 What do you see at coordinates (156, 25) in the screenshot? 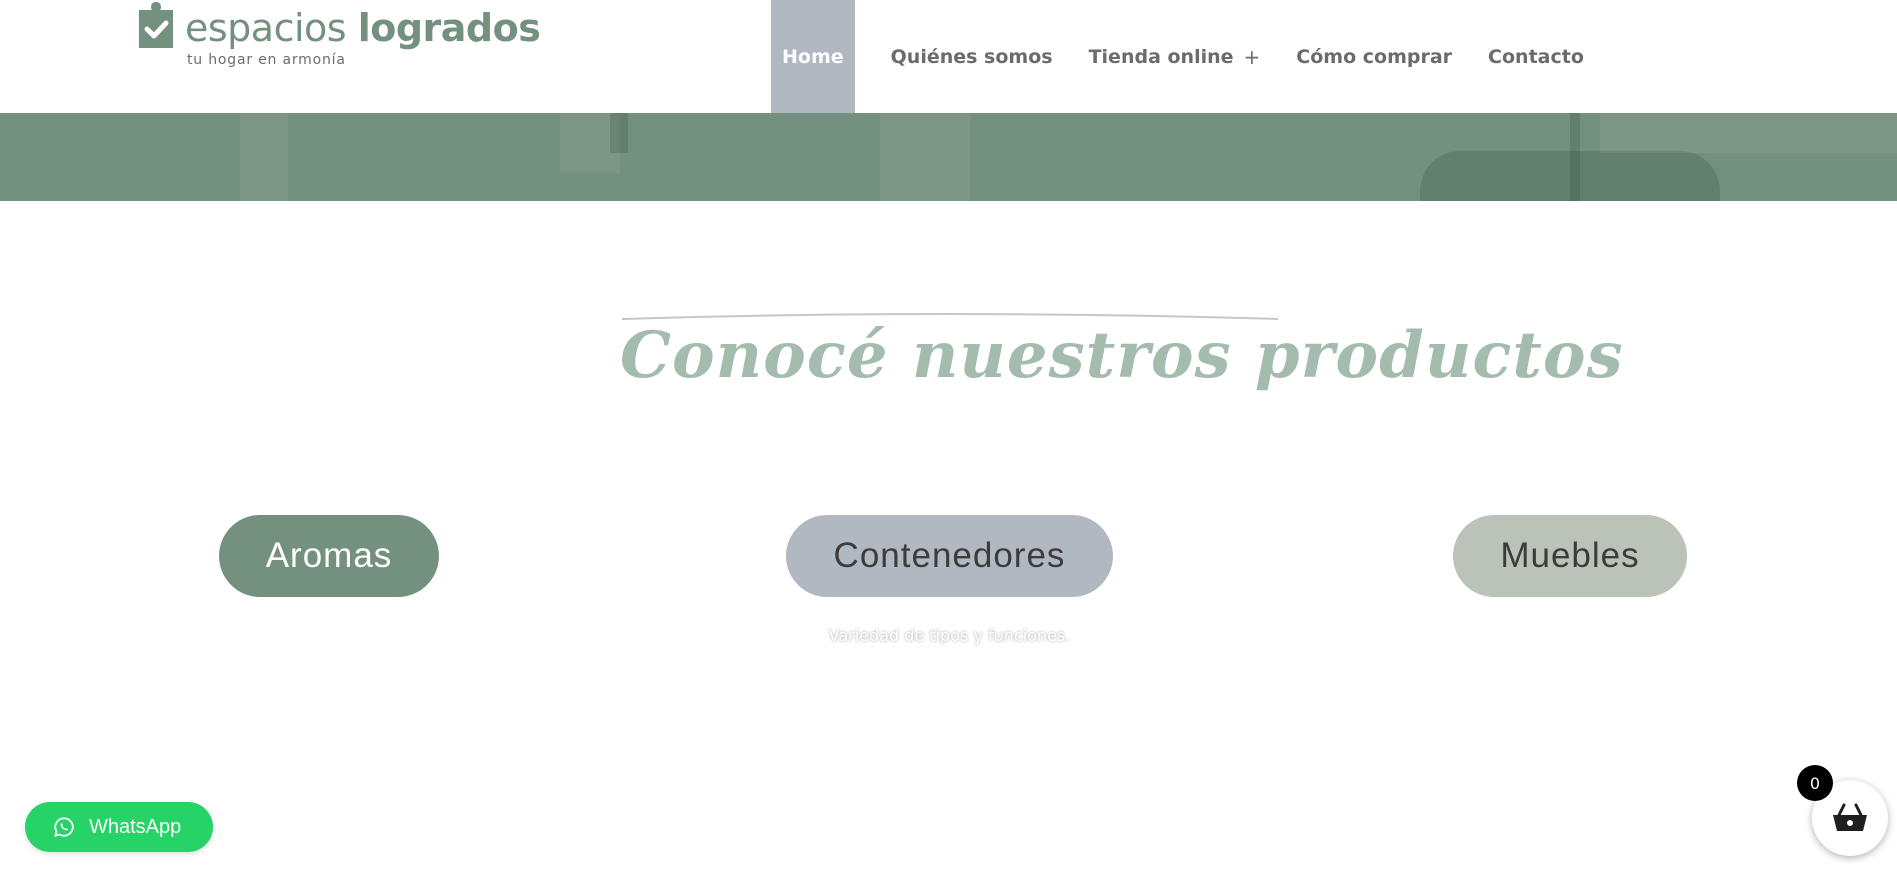
I see `location-check-icon` at bounding box center [156, 25].